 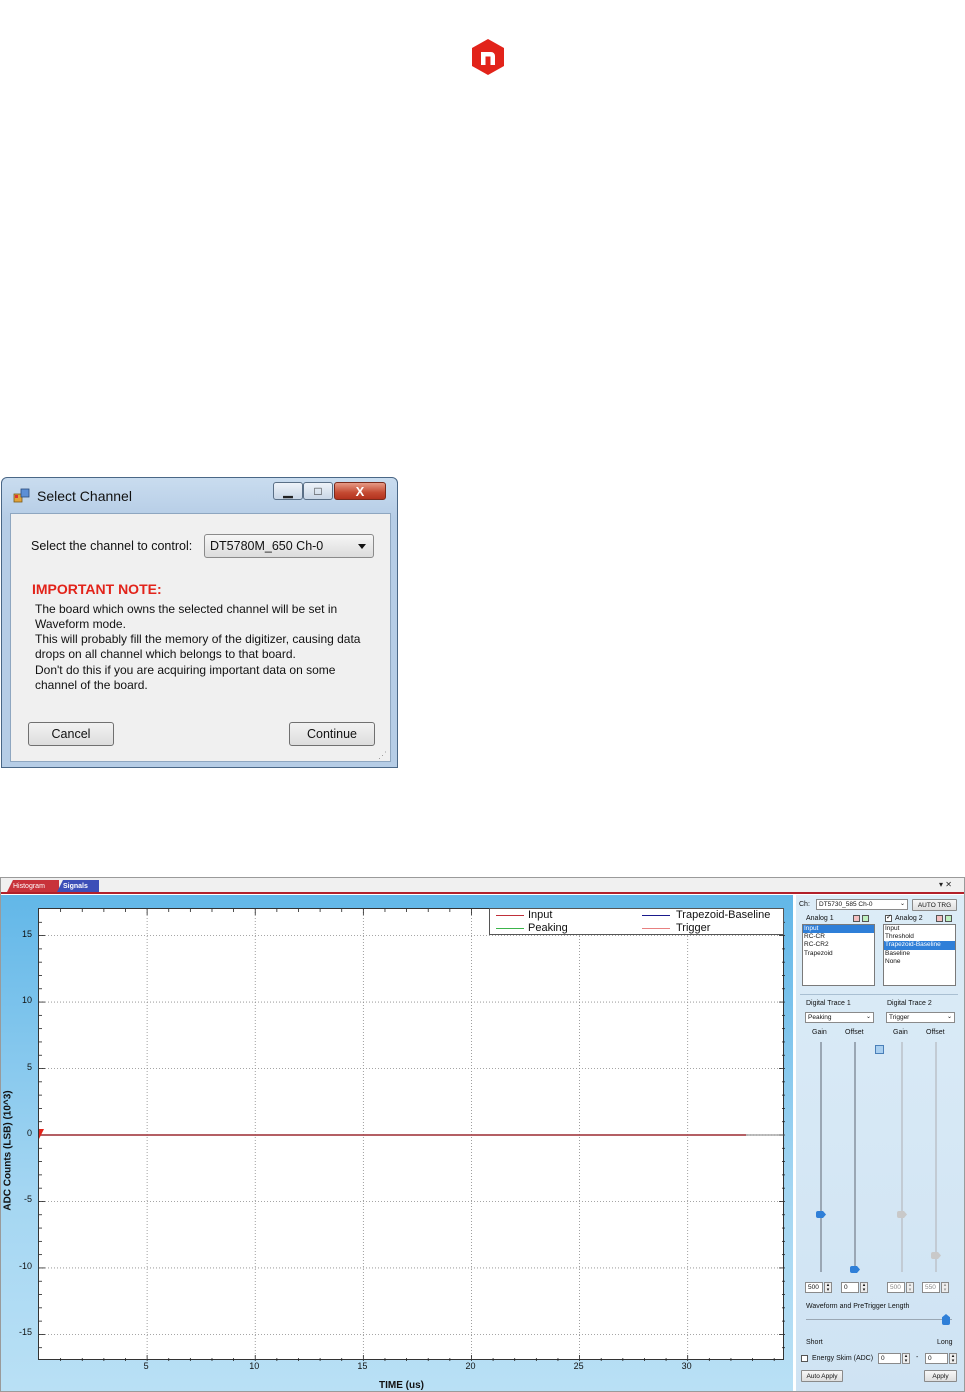 What do you see at coordinates (820, 1017) in the screenshot?
I see `digital1-combo-value: Peaking` at bounding box center [820, 1017].